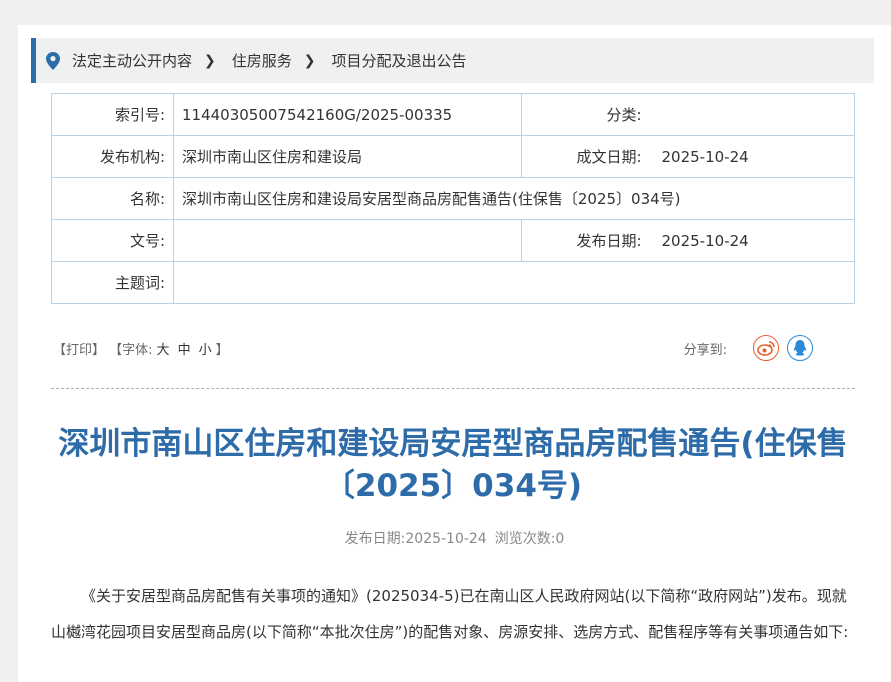 The height and width of the screenshot is (682, 891). What do you see at coordinates (753, 156) in the screenshot?
I see `written-date-value: 2025-10-24` at bounding box center [753, 156].